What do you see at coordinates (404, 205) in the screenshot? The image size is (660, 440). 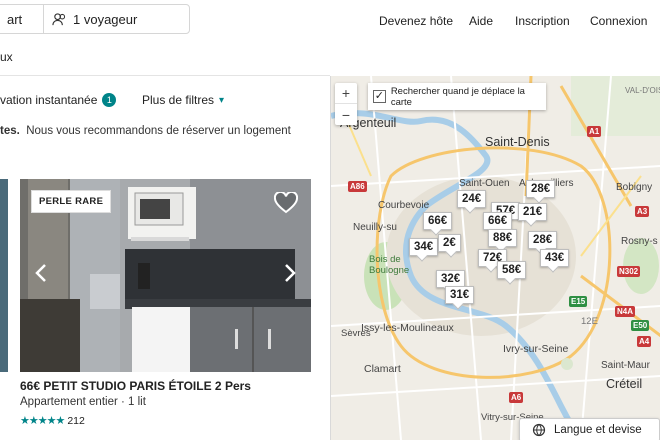 I see `map-label-courbevoie: Courbevoie` at bounding box center [404, 205].